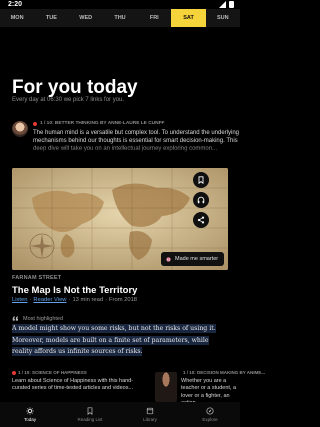 Image resolution: width=320 pixels, height=427 pixels. Describe the element at coordinates (36, 278) in the screenshot. I see `article-source: FARNAM STREET` at that location.